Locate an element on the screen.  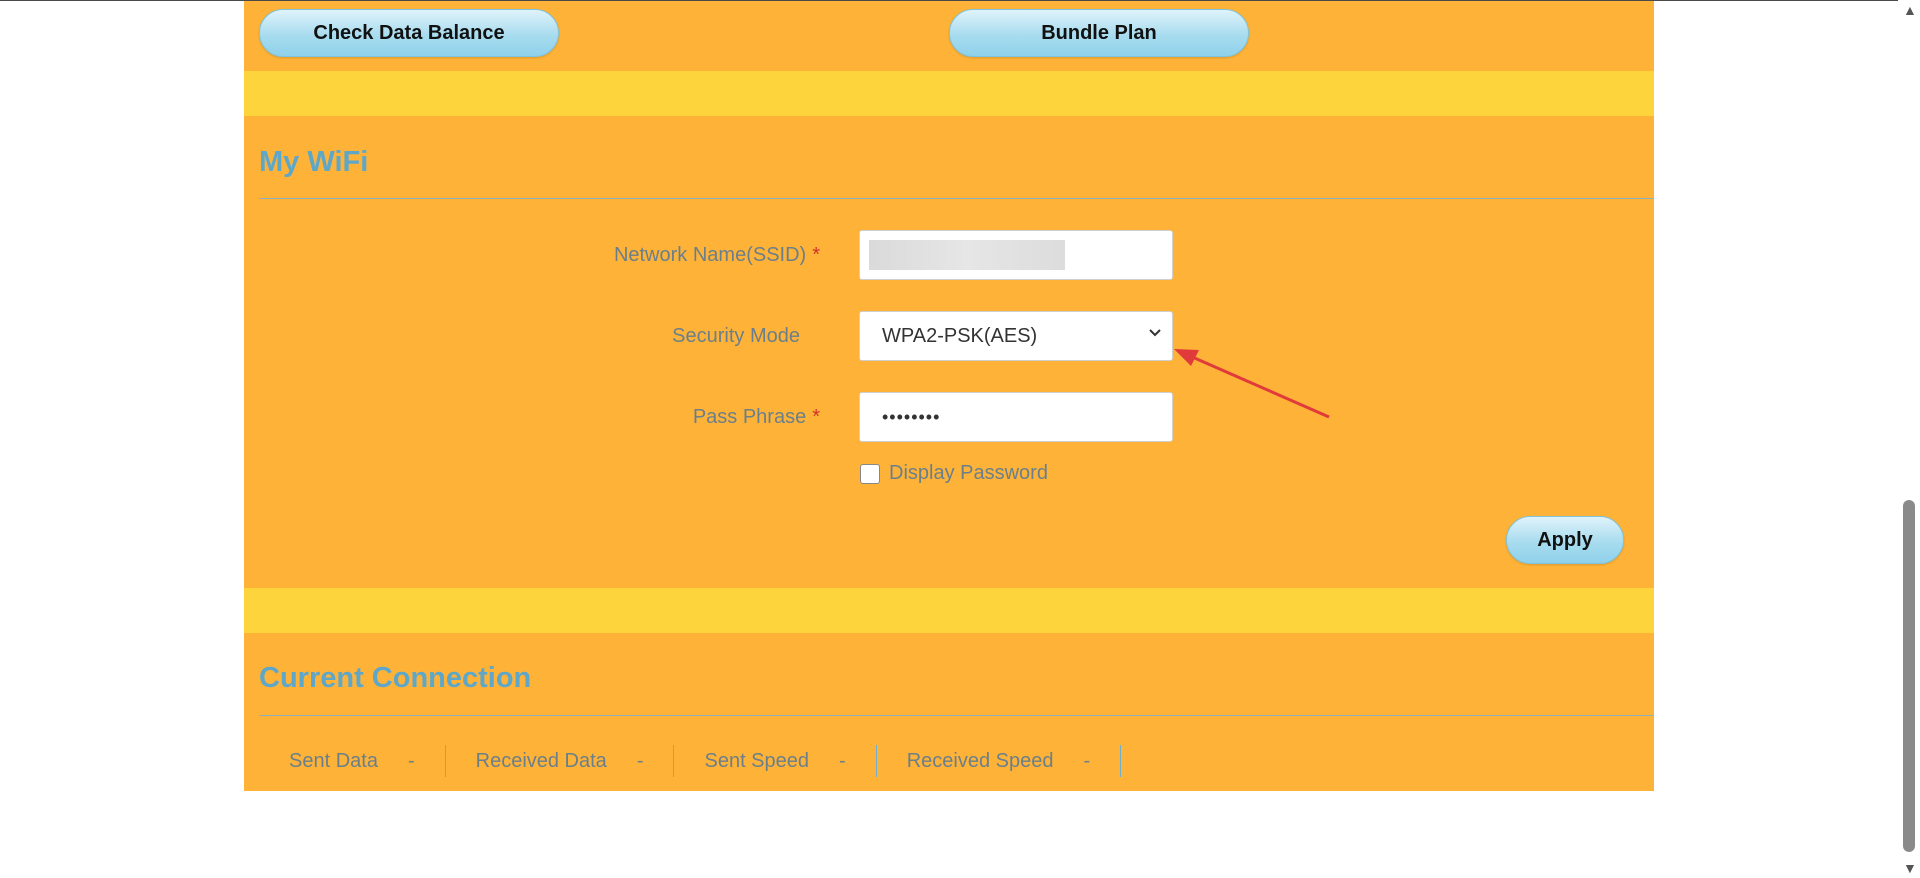
ssid-label: Network Name(SSID) * is located at coordinates (630, 255).